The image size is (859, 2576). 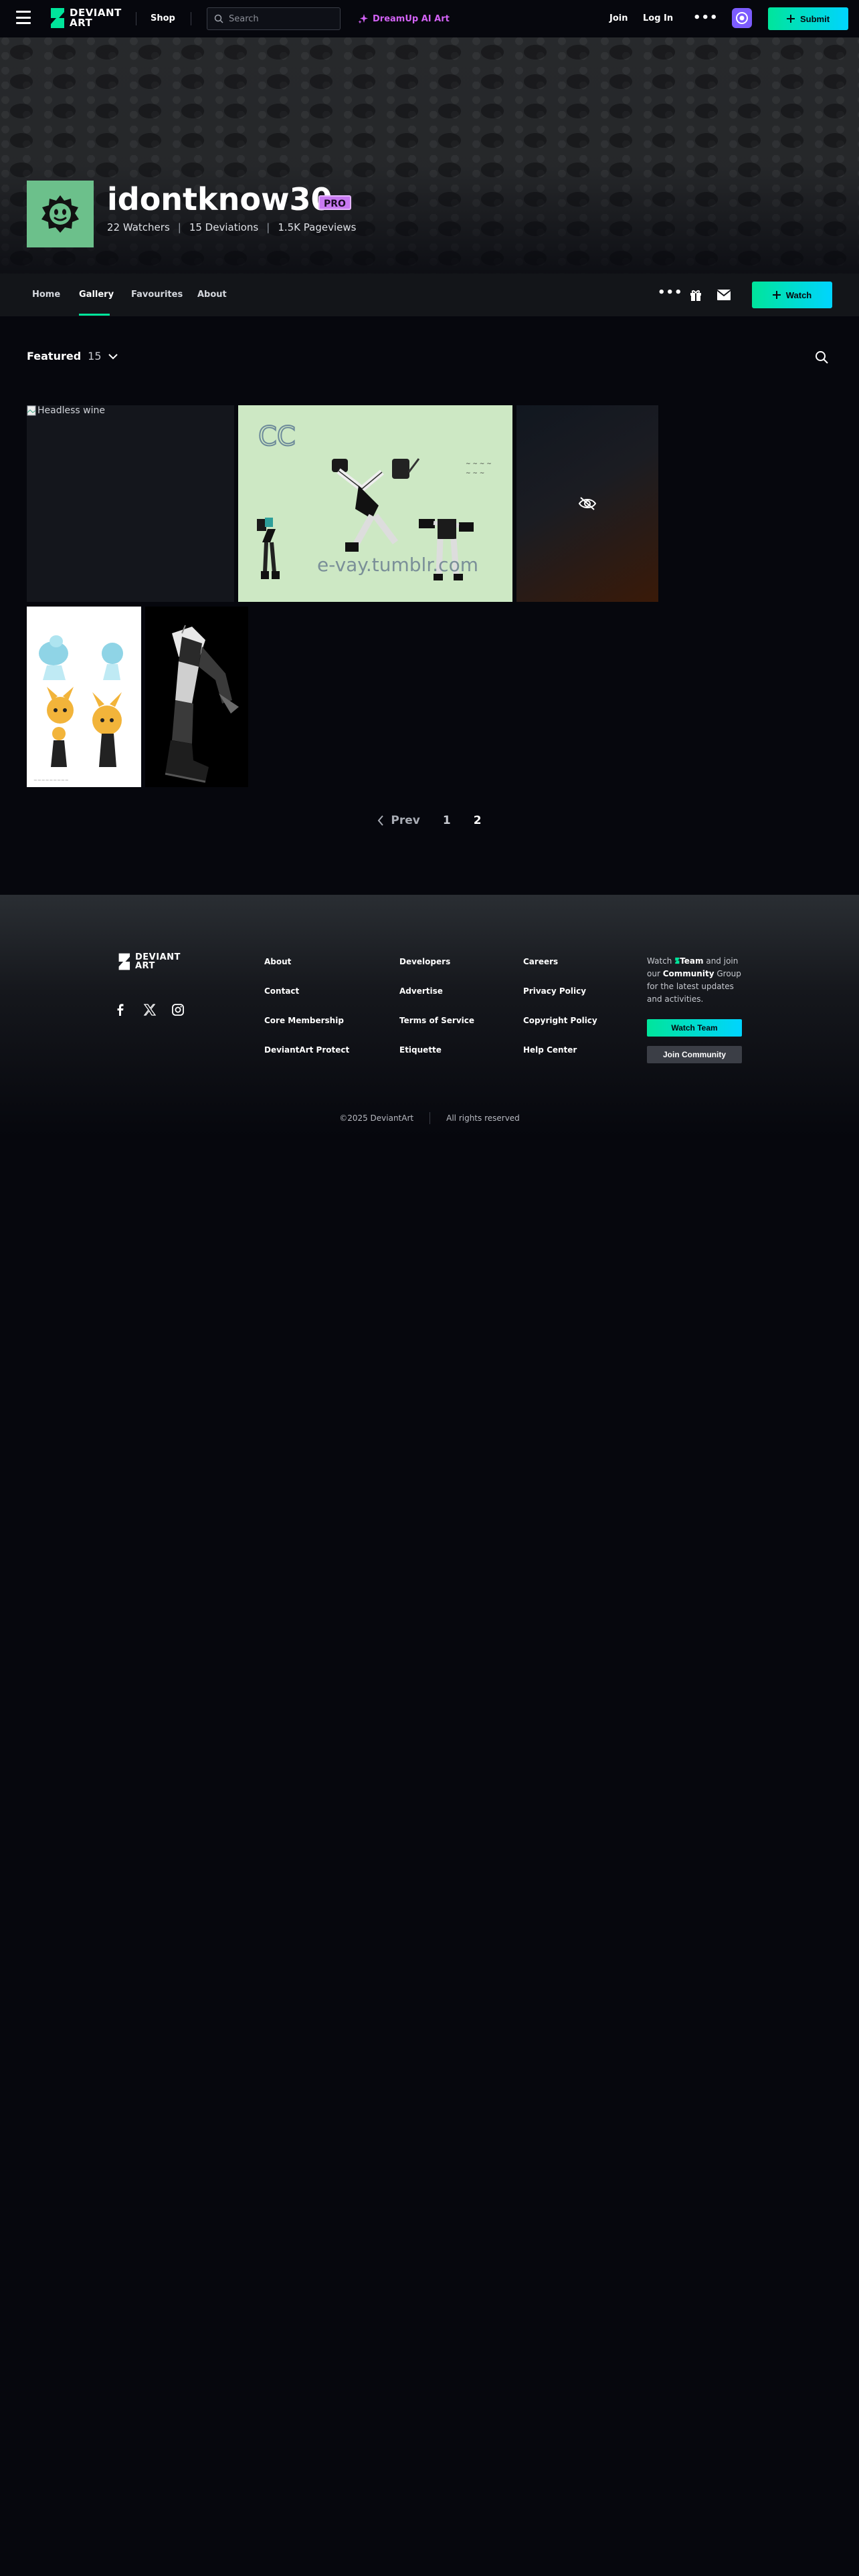 I want to click on gallery-thumb-headless-wine: Headless wine, so click(x=130, y=504).